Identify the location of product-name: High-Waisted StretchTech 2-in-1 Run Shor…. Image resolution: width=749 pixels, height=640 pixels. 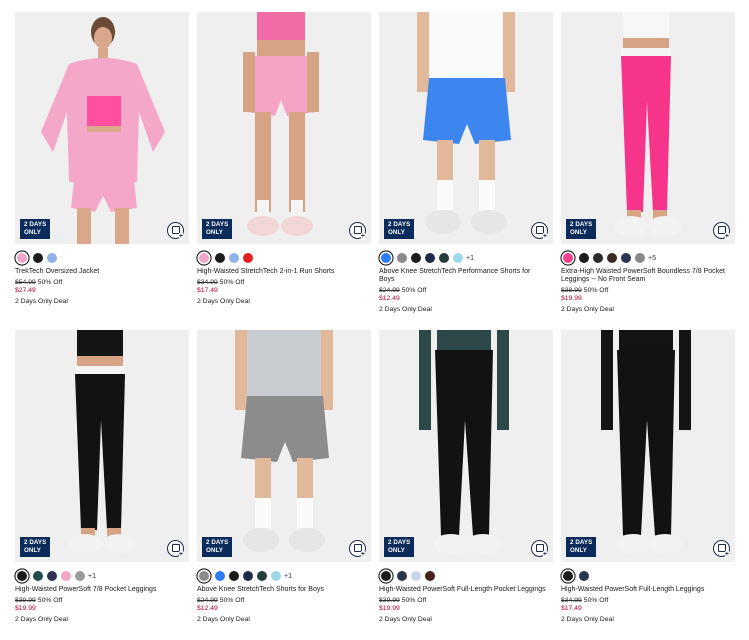
(281, 272).